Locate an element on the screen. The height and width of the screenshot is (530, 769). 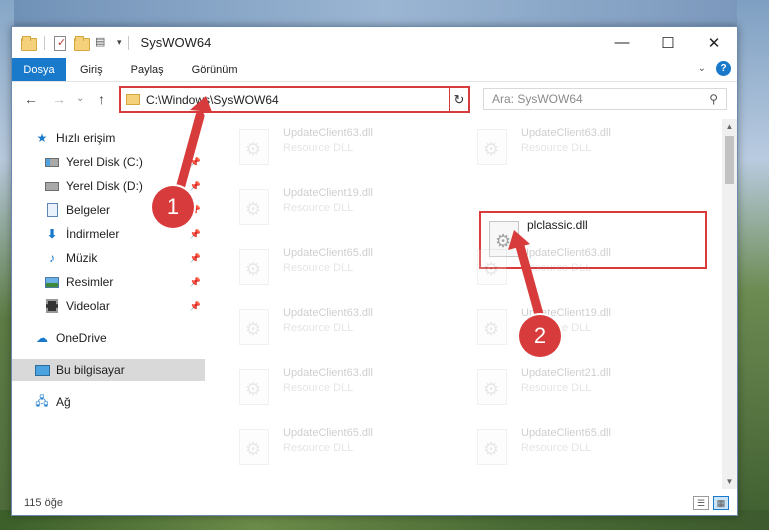
nav-item-music: ♪ Müzik 📌 is located at coordinates (124, 258).